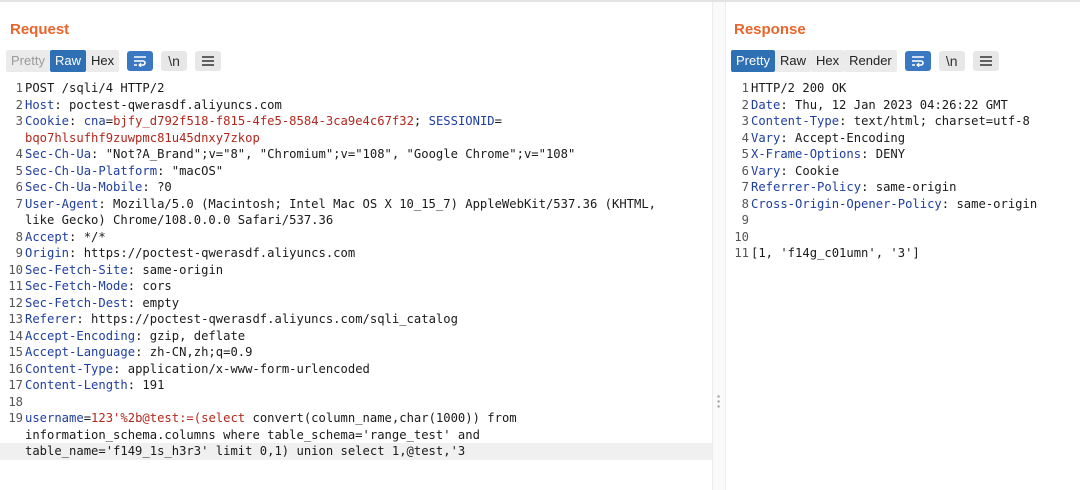 The width and height of the screenshot is (1080, 490). I want to click on line-number: 19, so click(15, 418).